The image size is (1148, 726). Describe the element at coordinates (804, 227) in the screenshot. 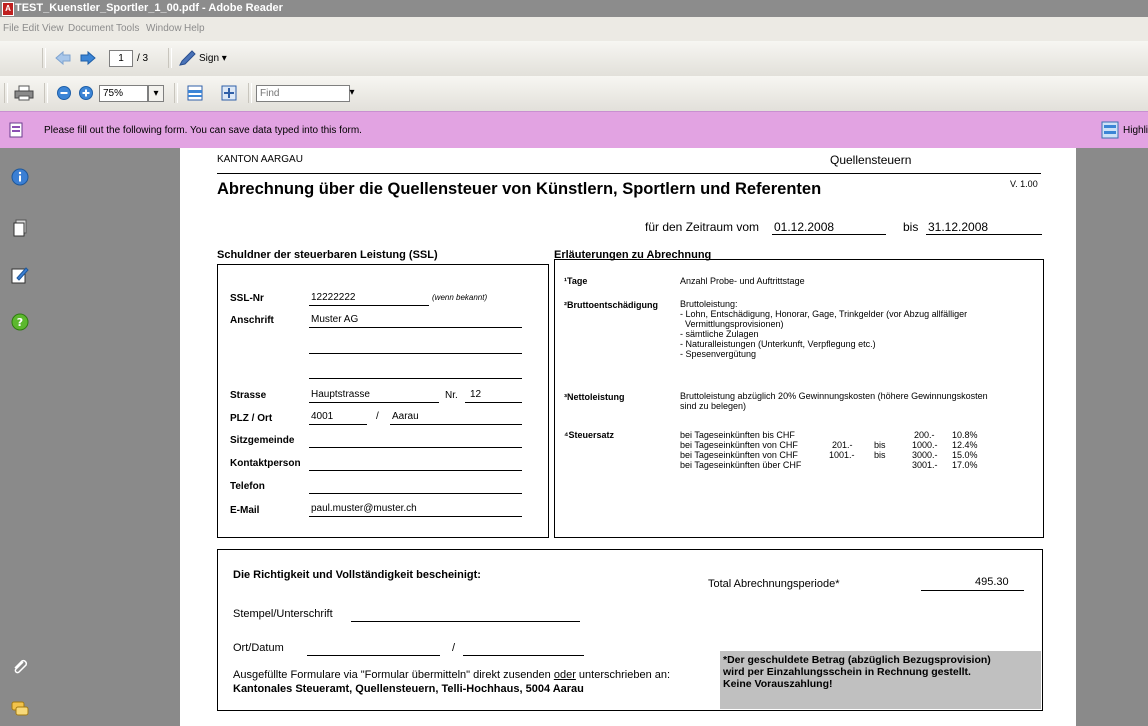

I see `period-from-field: 01.12.2008` at that location.